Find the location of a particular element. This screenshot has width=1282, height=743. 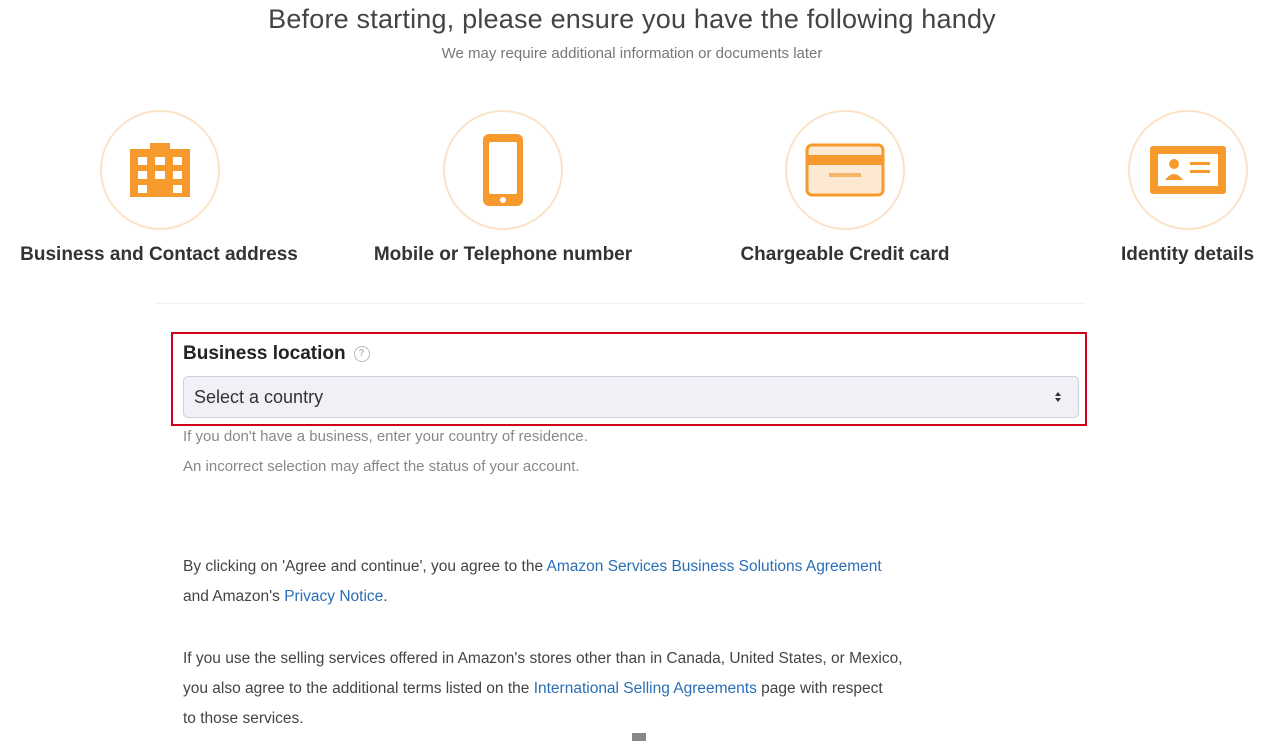

privacy-notice-link: Privacy Notice is located at coordinates (333, 596).